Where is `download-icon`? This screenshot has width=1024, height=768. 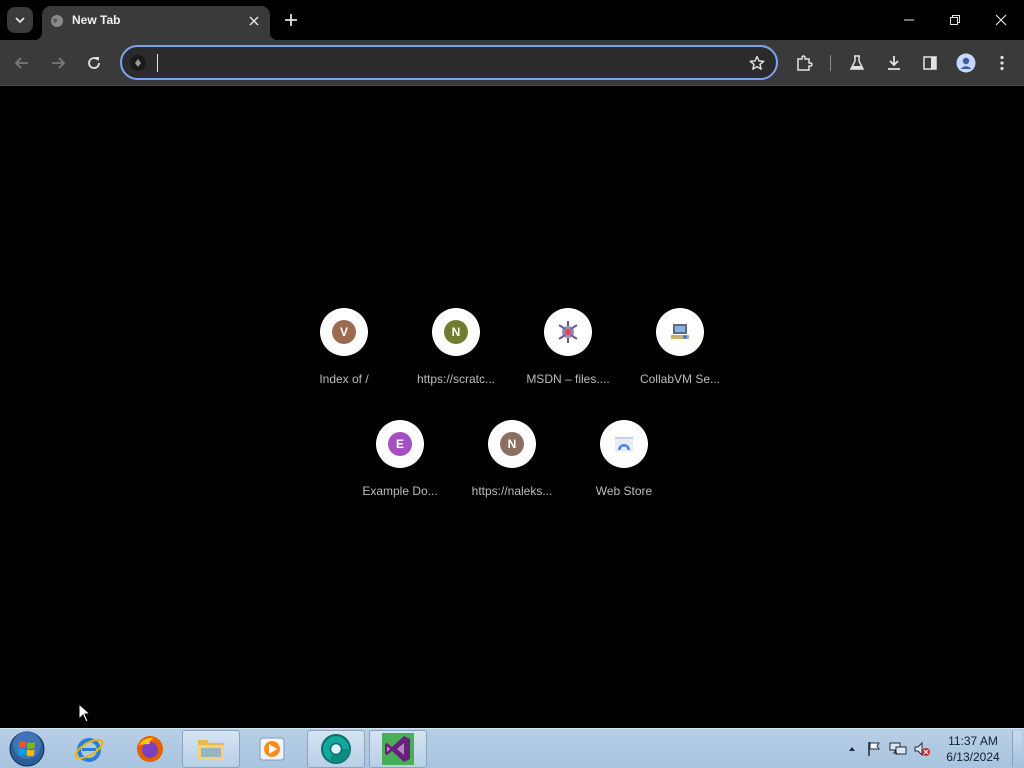 download-icon is located at coordinates (894, 63).